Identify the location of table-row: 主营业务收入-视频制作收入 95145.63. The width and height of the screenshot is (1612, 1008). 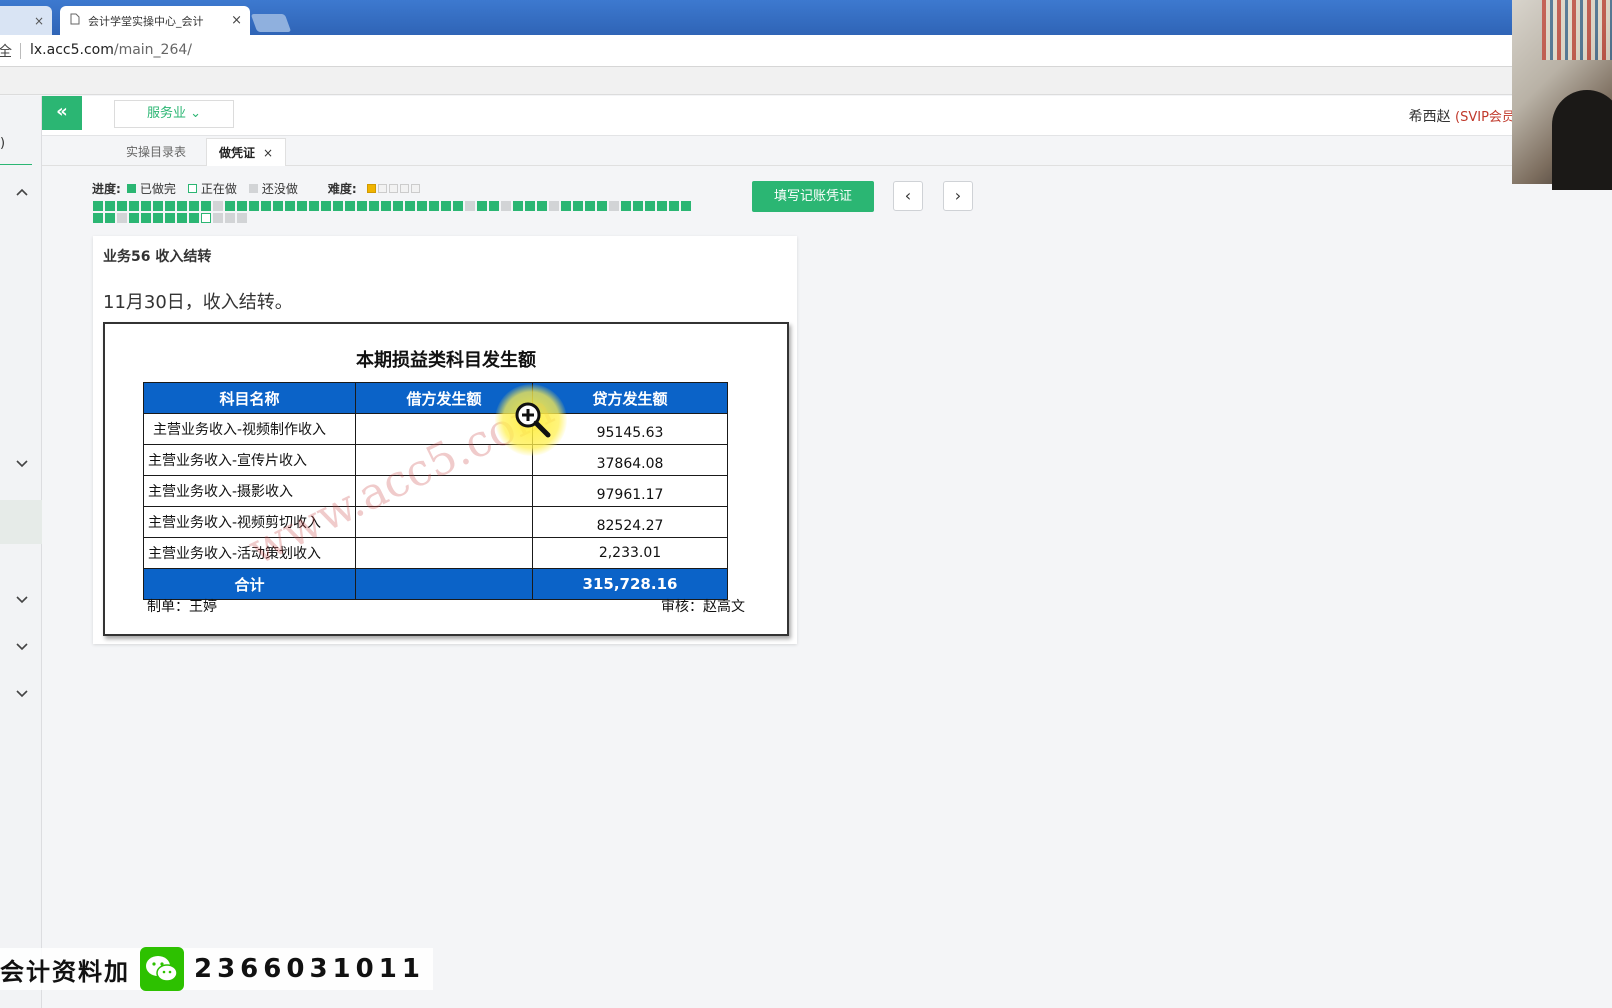
(435, 429).